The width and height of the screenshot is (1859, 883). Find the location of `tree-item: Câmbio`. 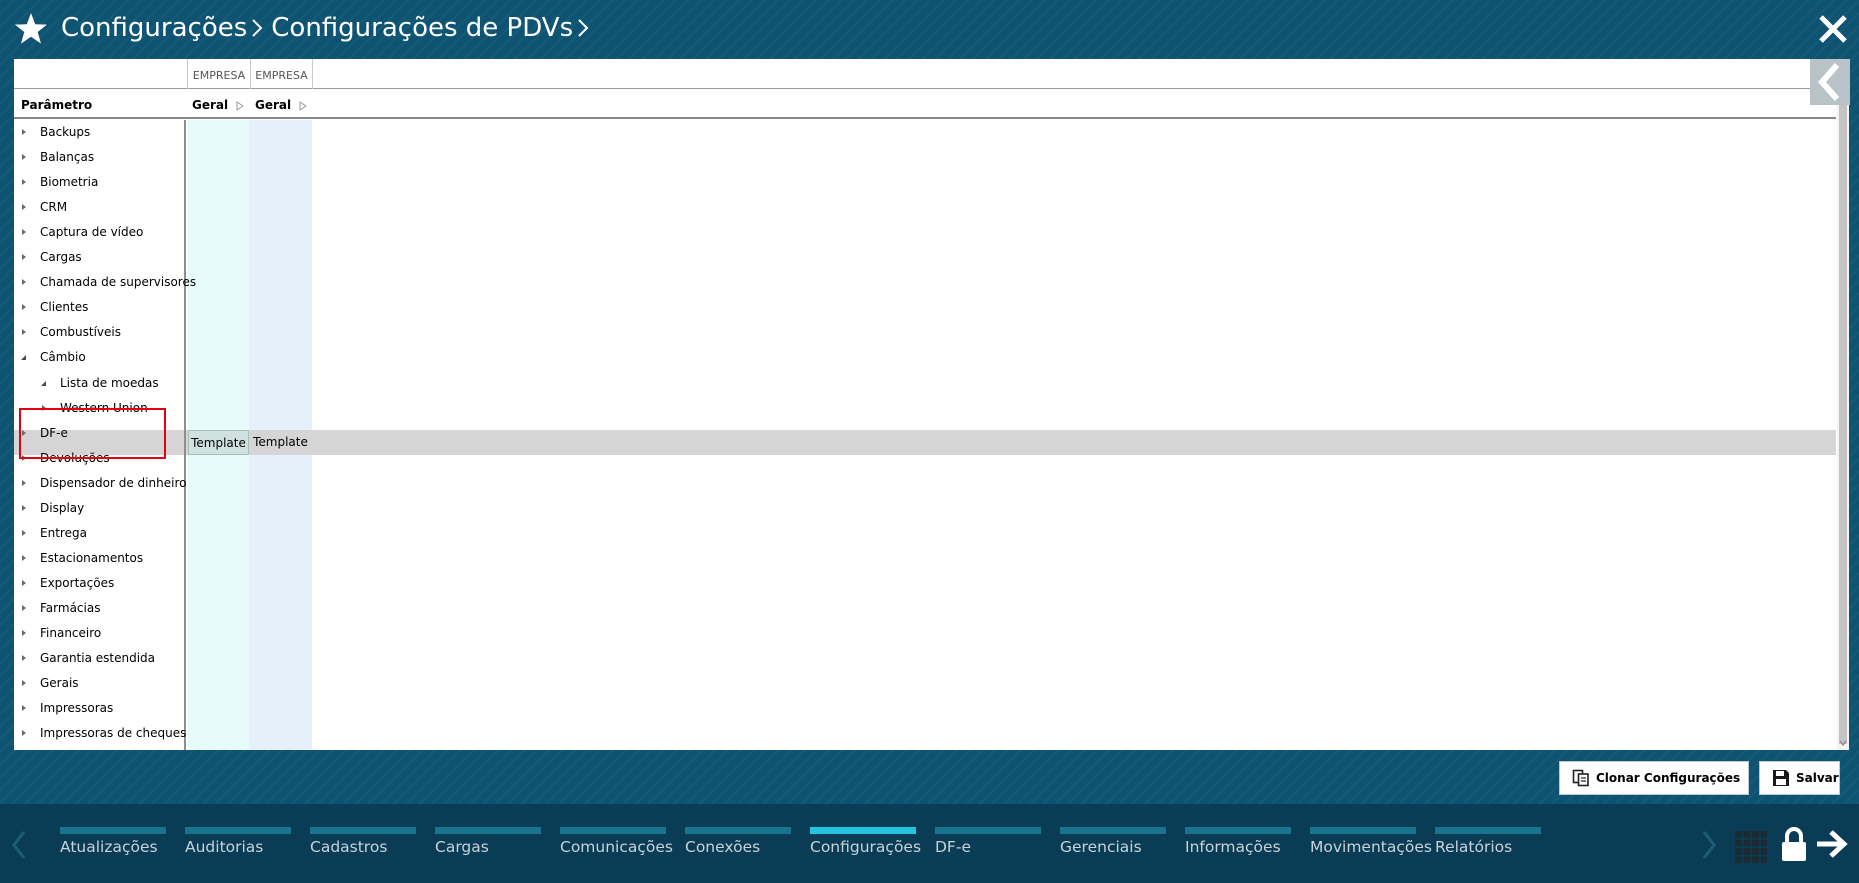

tree-item: Câmbio is located at coordinates (100, 357).